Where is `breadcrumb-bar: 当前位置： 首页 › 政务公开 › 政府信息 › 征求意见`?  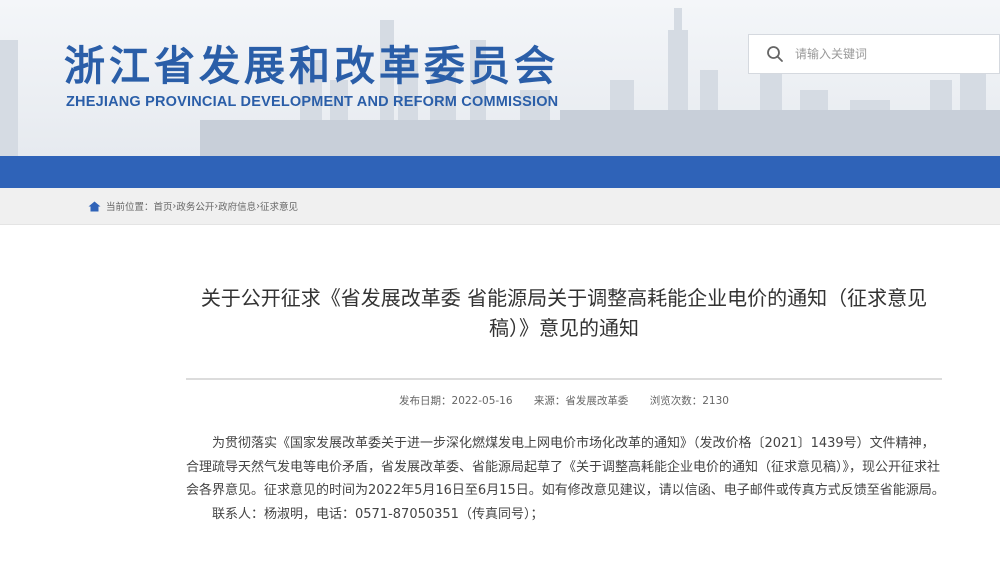 breadcrumb-bar: 当前位置： 首页 › 政务公开 › 政府信息 › 征求意见 is located at coordinates (500, 206).